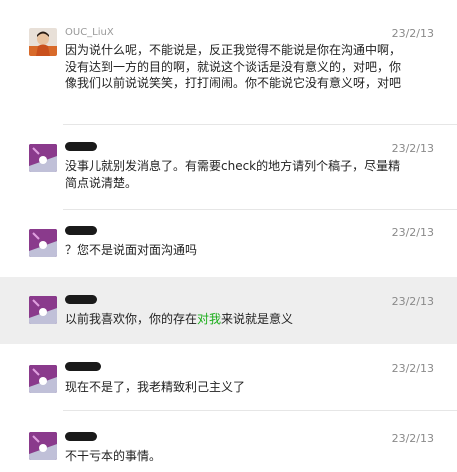 The width and height of the screenshot is (457, 472). I want to click on message-text-part: 来说就是意义, so click(257, 319).